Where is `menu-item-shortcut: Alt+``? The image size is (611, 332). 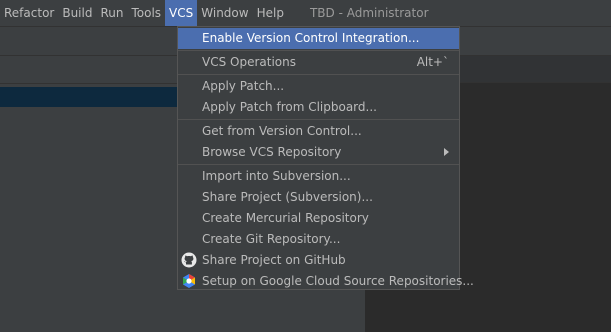
menu-item-shortcut: Alt+` is located at coordinates (432, 62).